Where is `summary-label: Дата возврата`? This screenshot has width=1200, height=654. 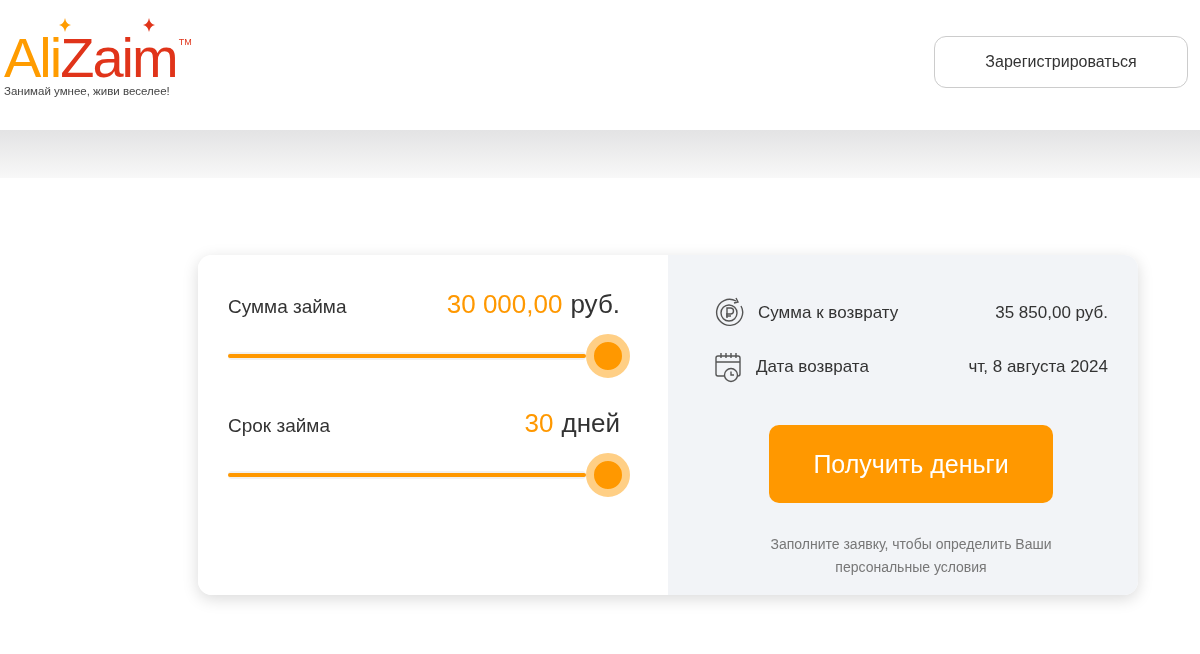
summary-label: Дата возврата is located at coordinates (813, 367).